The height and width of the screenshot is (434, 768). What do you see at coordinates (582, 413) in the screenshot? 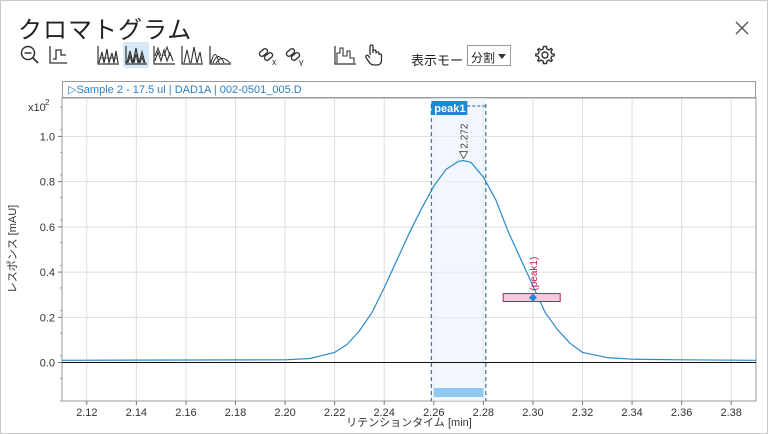
I see `x-tick-label: 2.32` at bounding box center [582, 413].